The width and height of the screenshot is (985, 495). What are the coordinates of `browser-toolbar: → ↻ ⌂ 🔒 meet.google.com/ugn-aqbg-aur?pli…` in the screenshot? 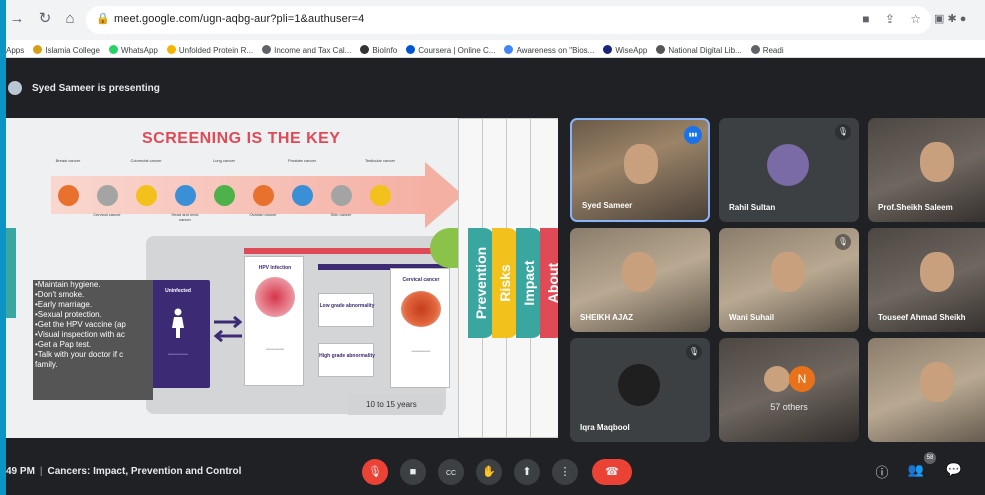 It's located at (495, 20).